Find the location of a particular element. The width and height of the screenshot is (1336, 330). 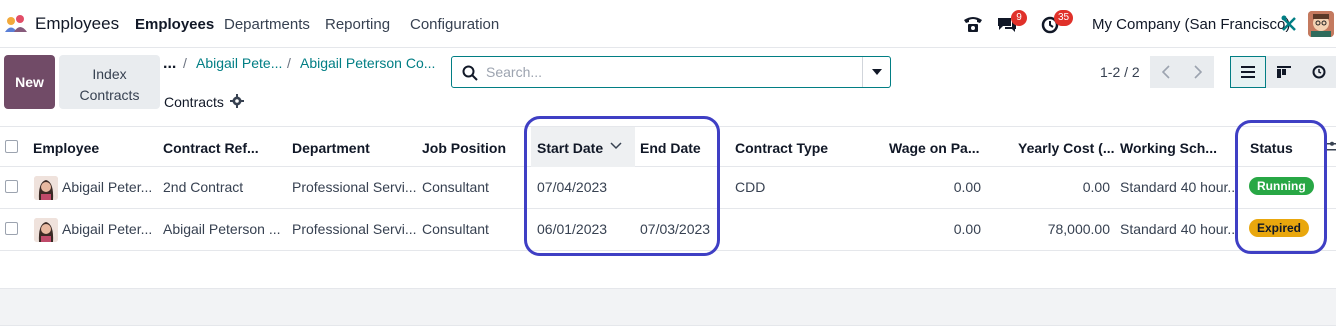

menu-departments: Departments is located at coordinates (267, 24).